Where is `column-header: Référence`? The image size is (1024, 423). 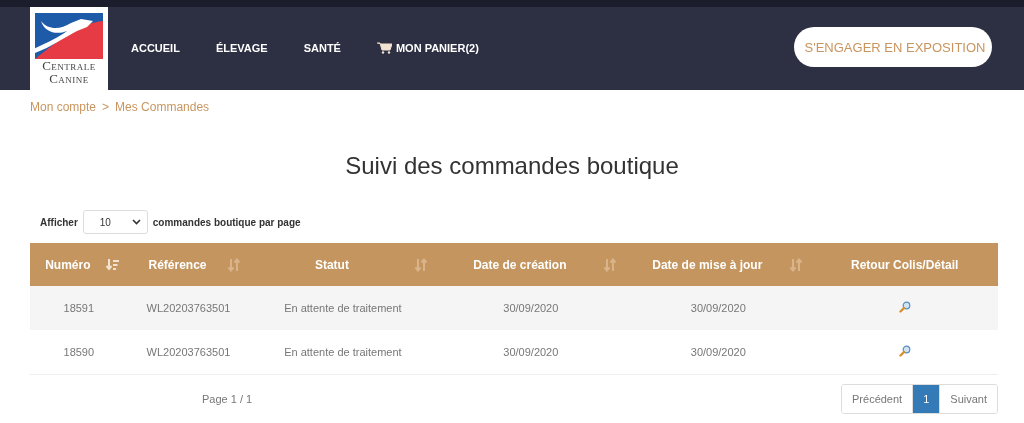 column-header: Référence is located at coordinates (188, 264).